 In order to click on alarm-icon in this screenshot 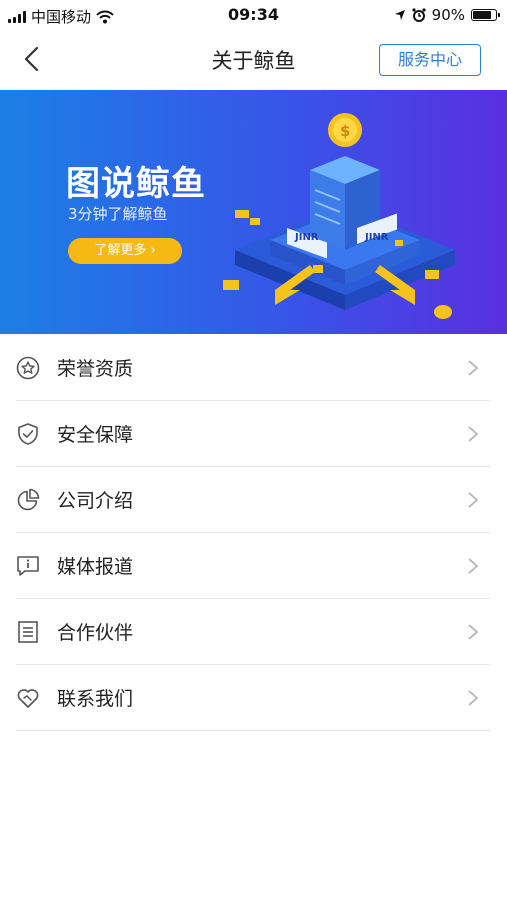, I will do `click(419, 15)`.